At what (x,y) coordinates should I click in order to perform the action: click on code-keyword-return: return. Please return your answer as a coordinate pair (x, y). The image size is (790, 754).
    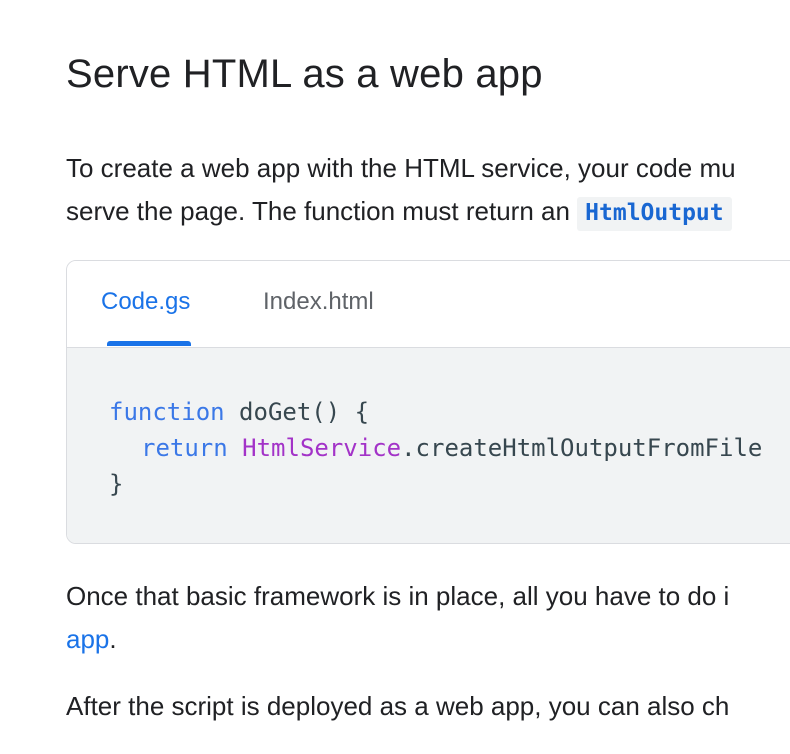
    Looking at the image, I should click on (184, 448).